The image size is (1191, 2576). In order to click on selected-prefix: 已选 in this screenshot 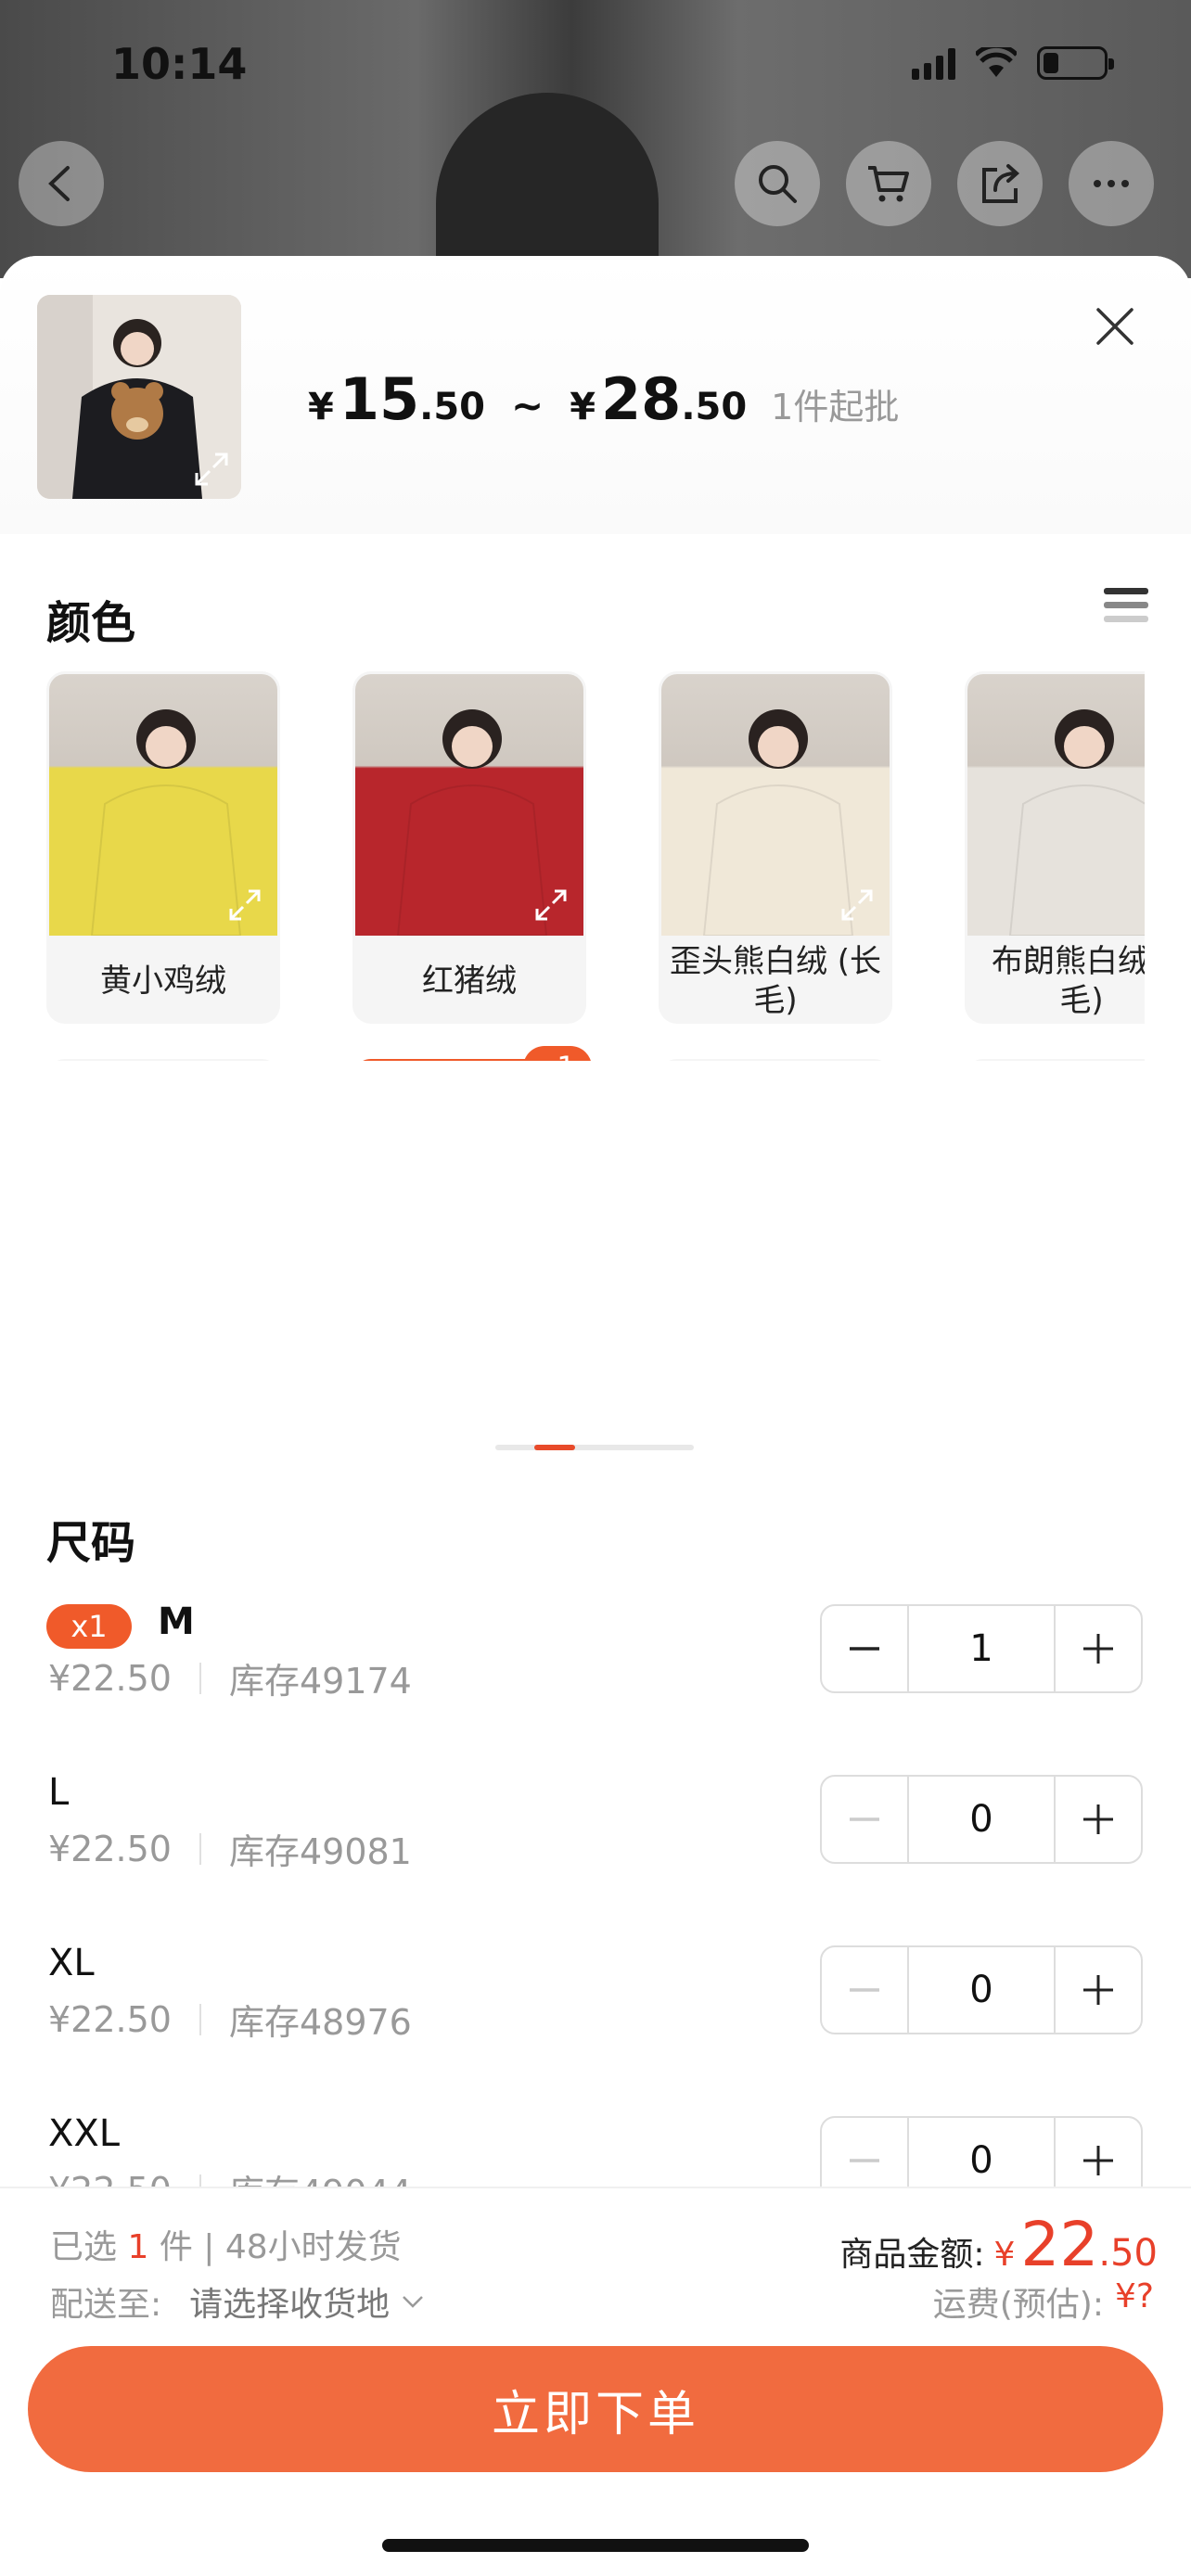, I will do `click(84, 2247)`.